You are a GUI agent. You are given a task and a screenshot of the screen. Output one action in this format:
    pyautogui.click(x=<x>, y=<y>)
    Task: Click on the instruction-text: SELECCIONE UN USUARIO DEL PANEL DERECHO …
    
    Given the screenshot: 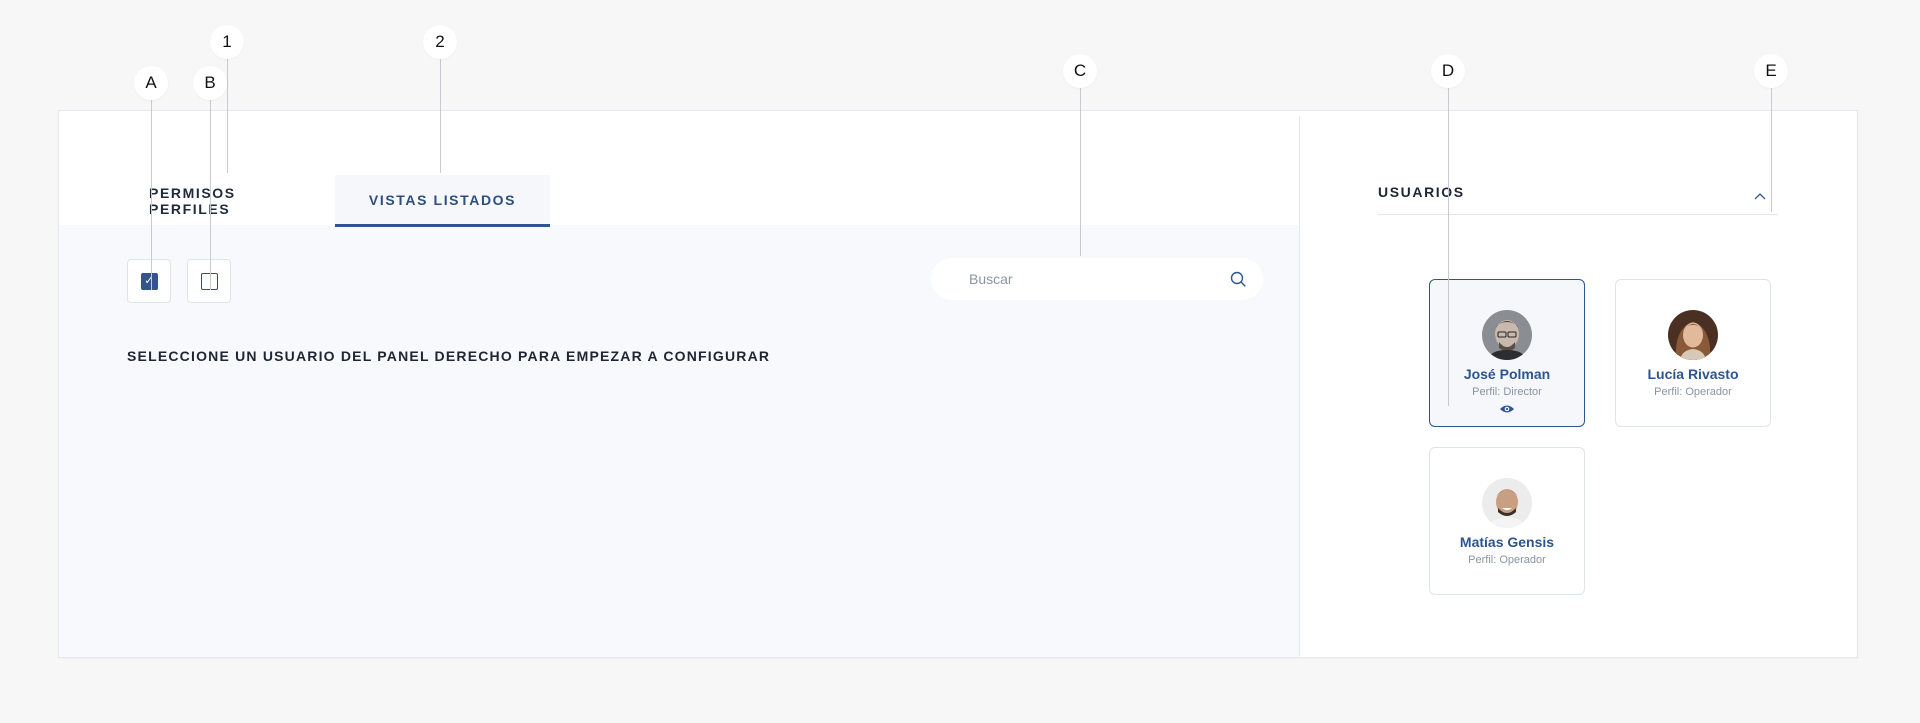 What is the action you would take?
    pyautogui.click(x=449, y=356)
    